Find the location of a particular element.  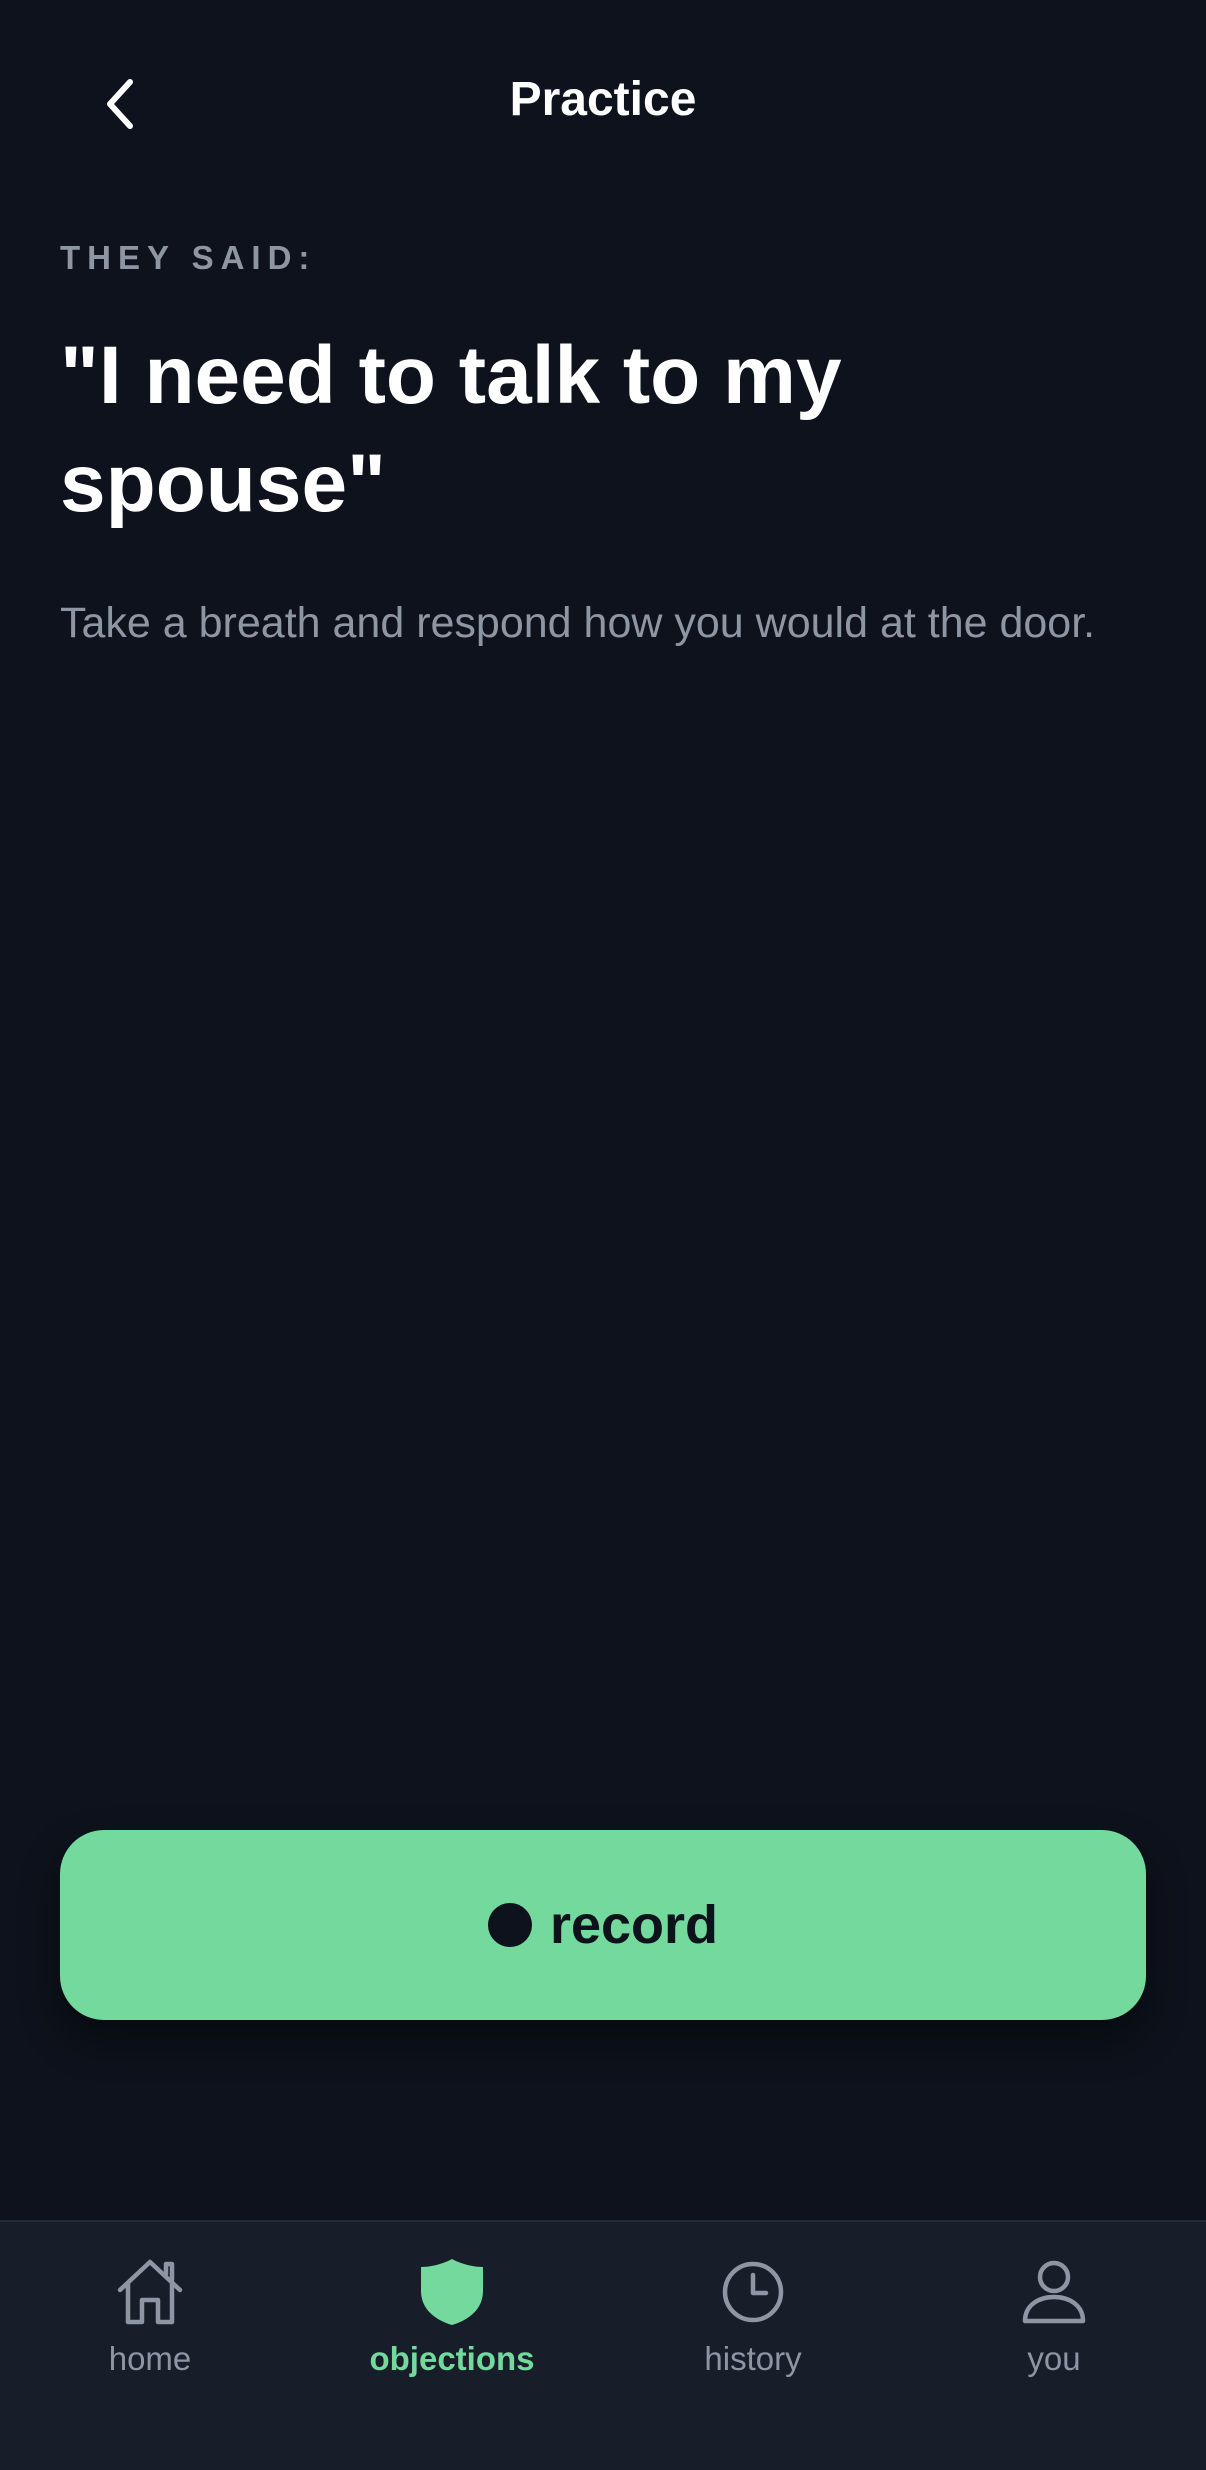

shield-icon is located at coordinates (452, 2292).